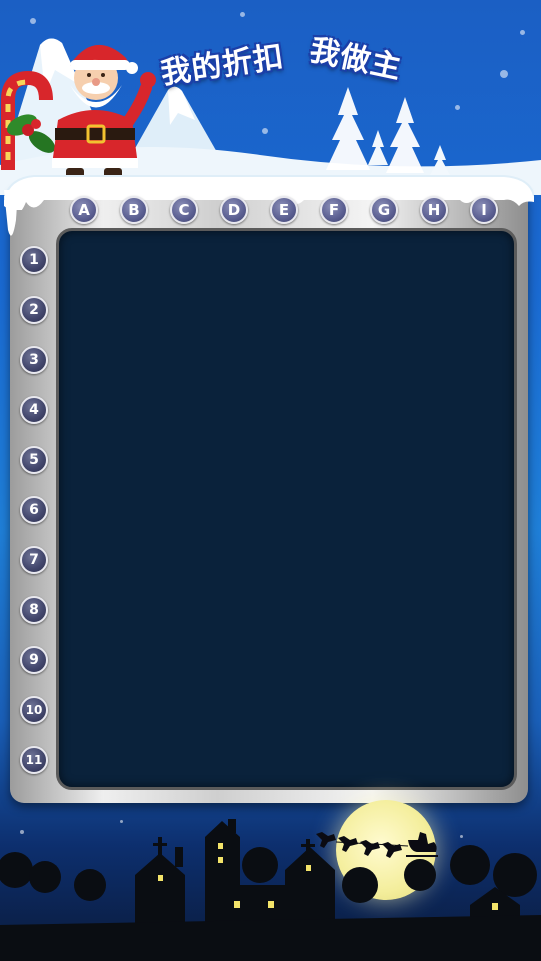  Describe the element at coordinates (34, 310) in the screenshot. I see `row-label: 2` at that location.